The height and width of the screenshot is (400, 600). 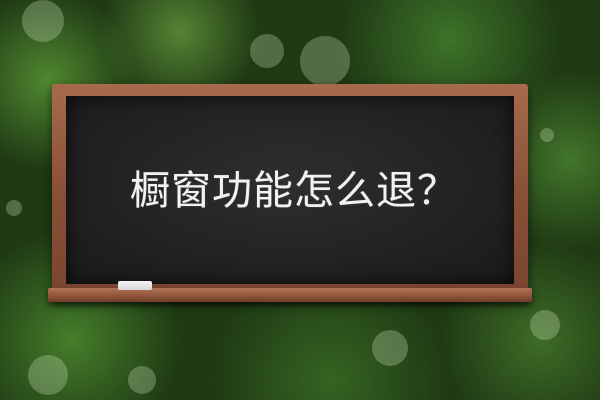 I want to click on chalkboard-headline: 橱窗功能怎么退？, so click(x=294, y=191).